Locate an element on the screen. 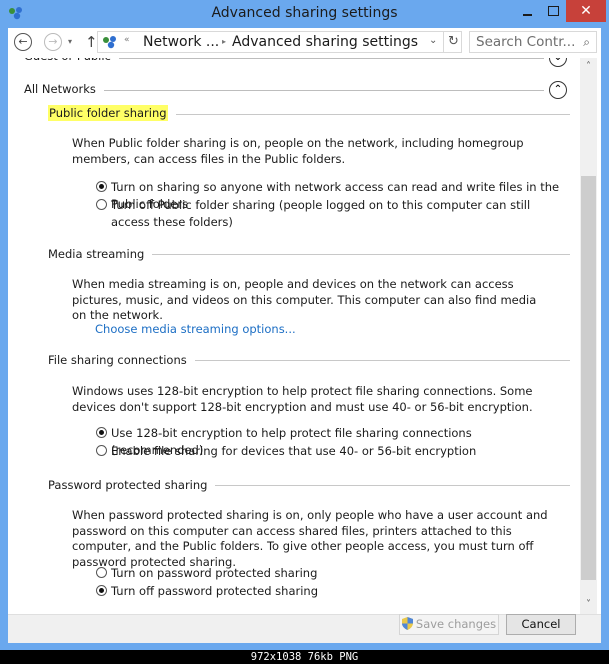  up-arrow-icon: ↑ is located at coordinates (91, 42).